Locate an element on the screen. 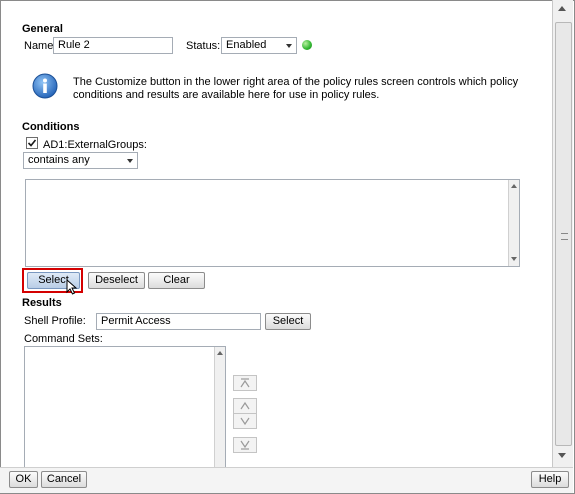 The width and height of the screenshot is (575, 494). help-button: Help is located at coordinates (550, 479).